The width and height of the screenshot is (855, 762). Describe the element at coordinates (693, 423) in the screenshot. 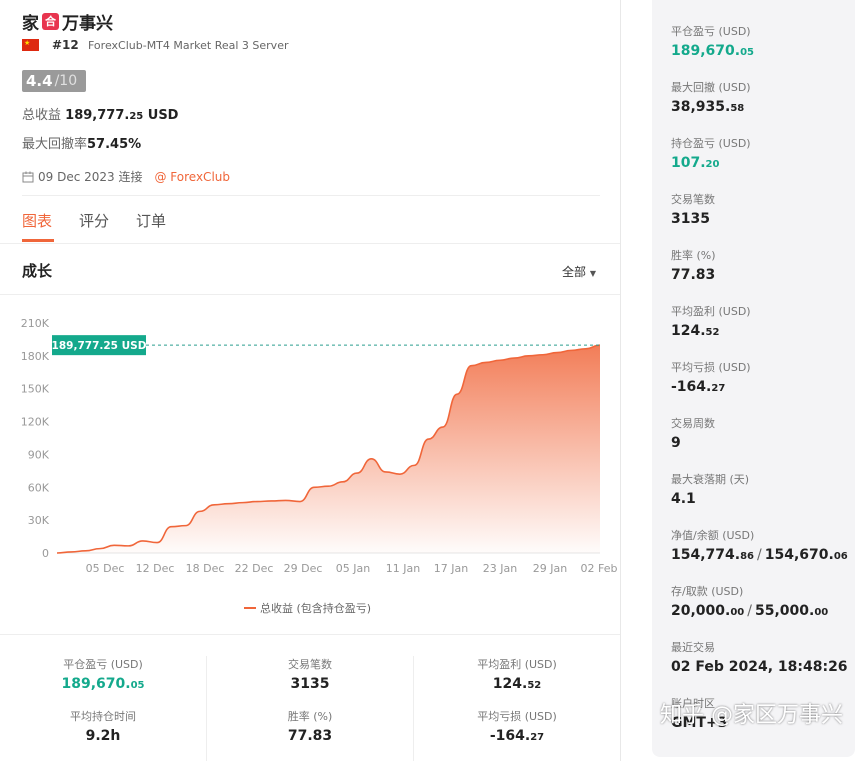

I see `side-stat-label: 交易周数` at that location.